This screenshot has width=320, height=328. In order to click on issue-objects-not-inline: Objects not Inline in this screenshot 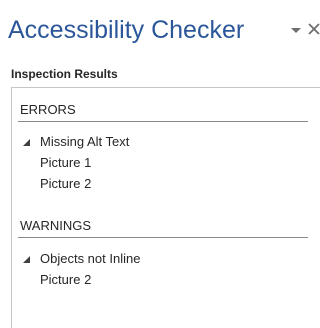, I will do `click(162, 259)`.